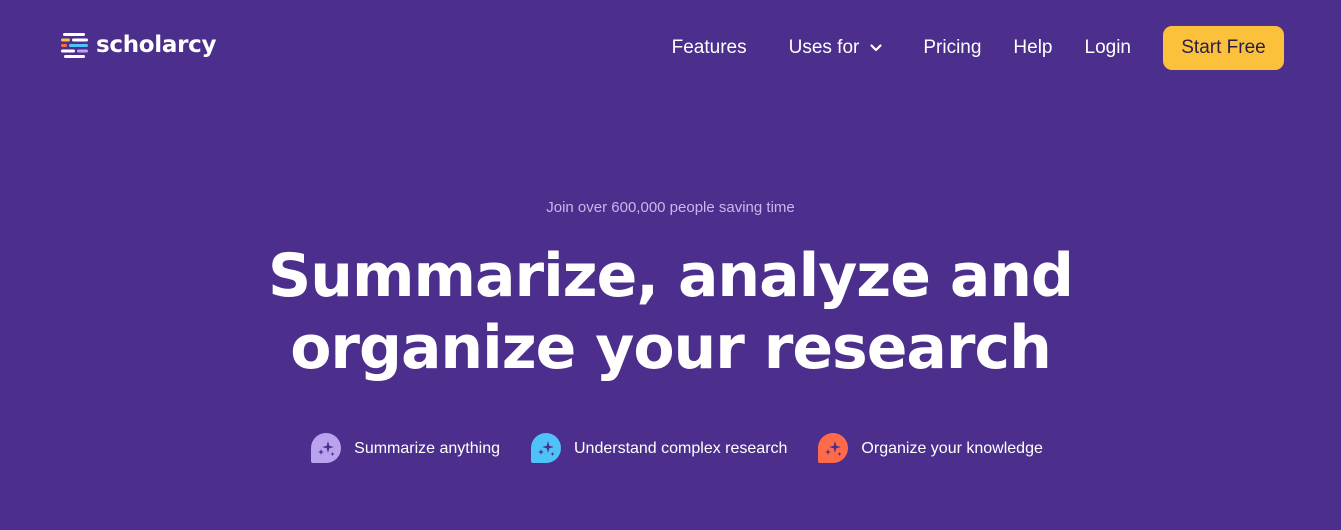 The image size is (1341, 530). I want to click on feature-label: Summarize anything, so click(427, 448).